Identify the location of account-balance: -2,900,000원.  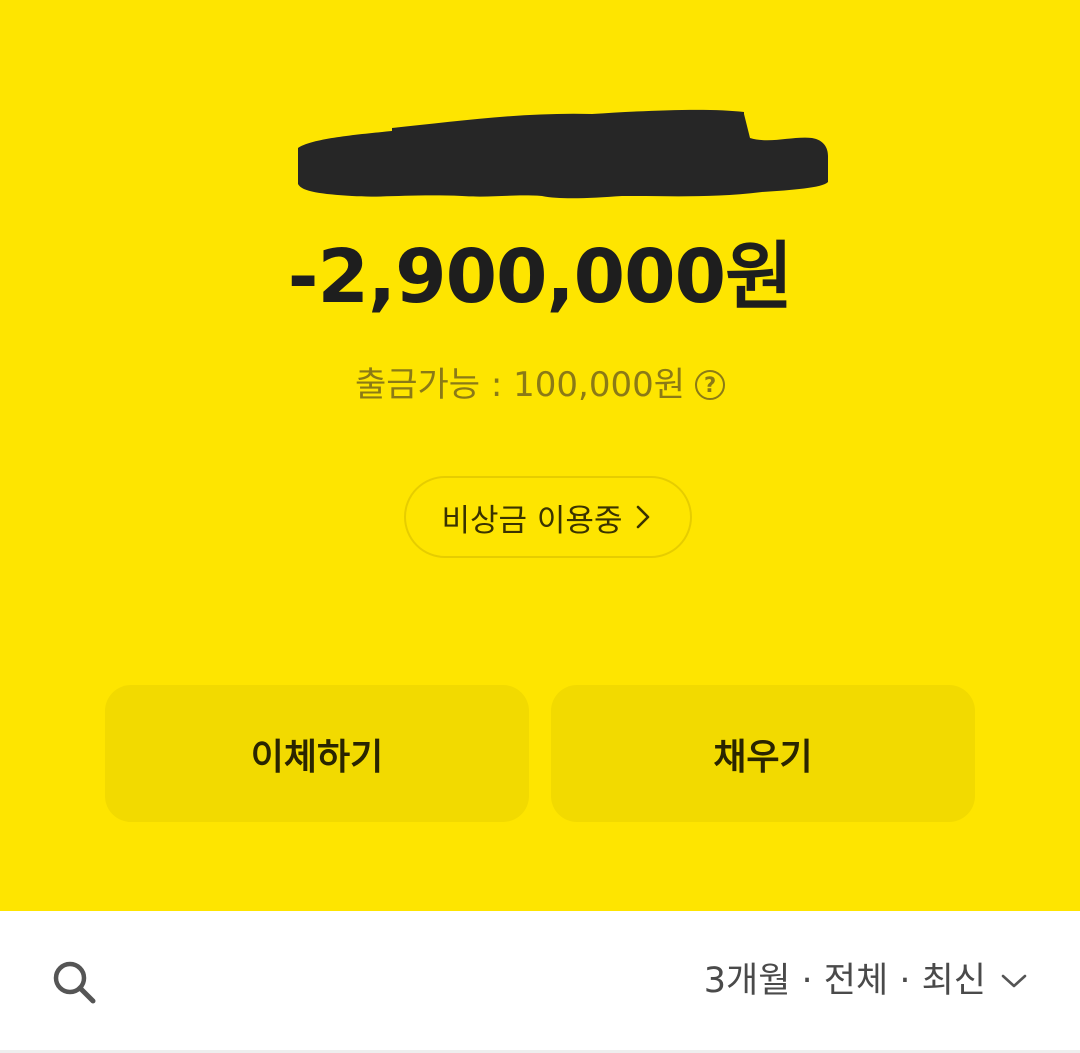
(540, 277).